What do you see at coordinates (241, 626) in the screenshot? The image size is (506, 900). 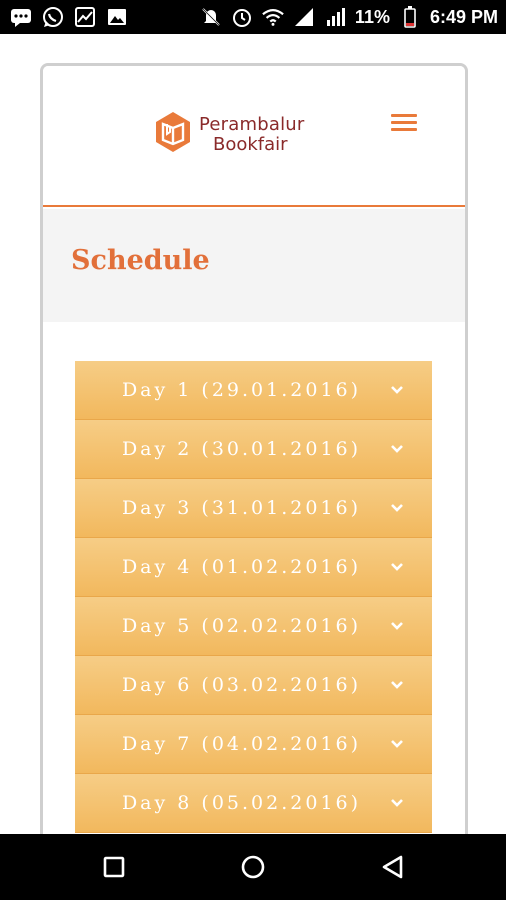 I see `accordion-label: Day 5 (02.02.2016)` at bounding box center [241, 626].